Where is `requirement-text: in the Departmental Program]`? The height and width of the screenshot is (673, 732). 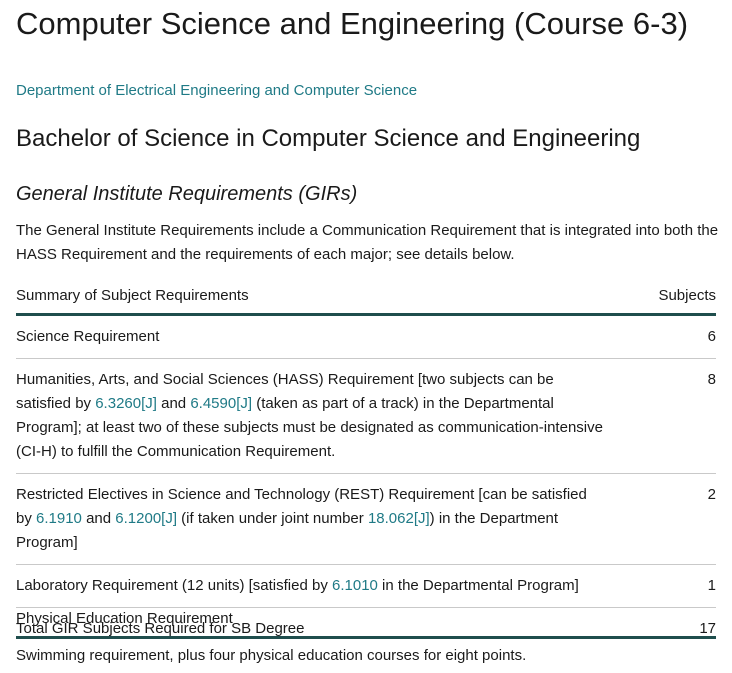 requirement-text: in the Departmental Program] is located at coordinates (478, 585).